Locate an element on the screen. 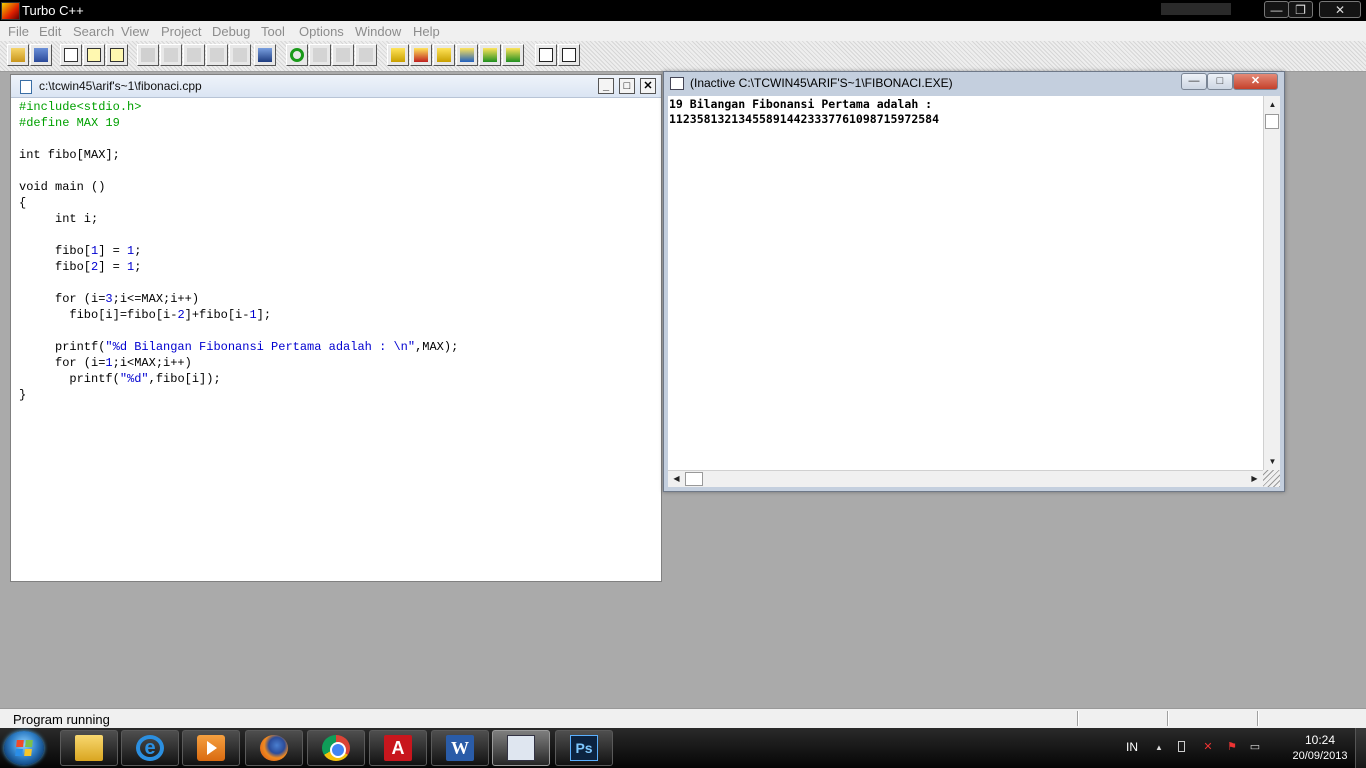 The height and width of the screenshot is (768, 1366). console-line: 1123581321345589144233377610987159725​84 is located at coordinates (804, 119).